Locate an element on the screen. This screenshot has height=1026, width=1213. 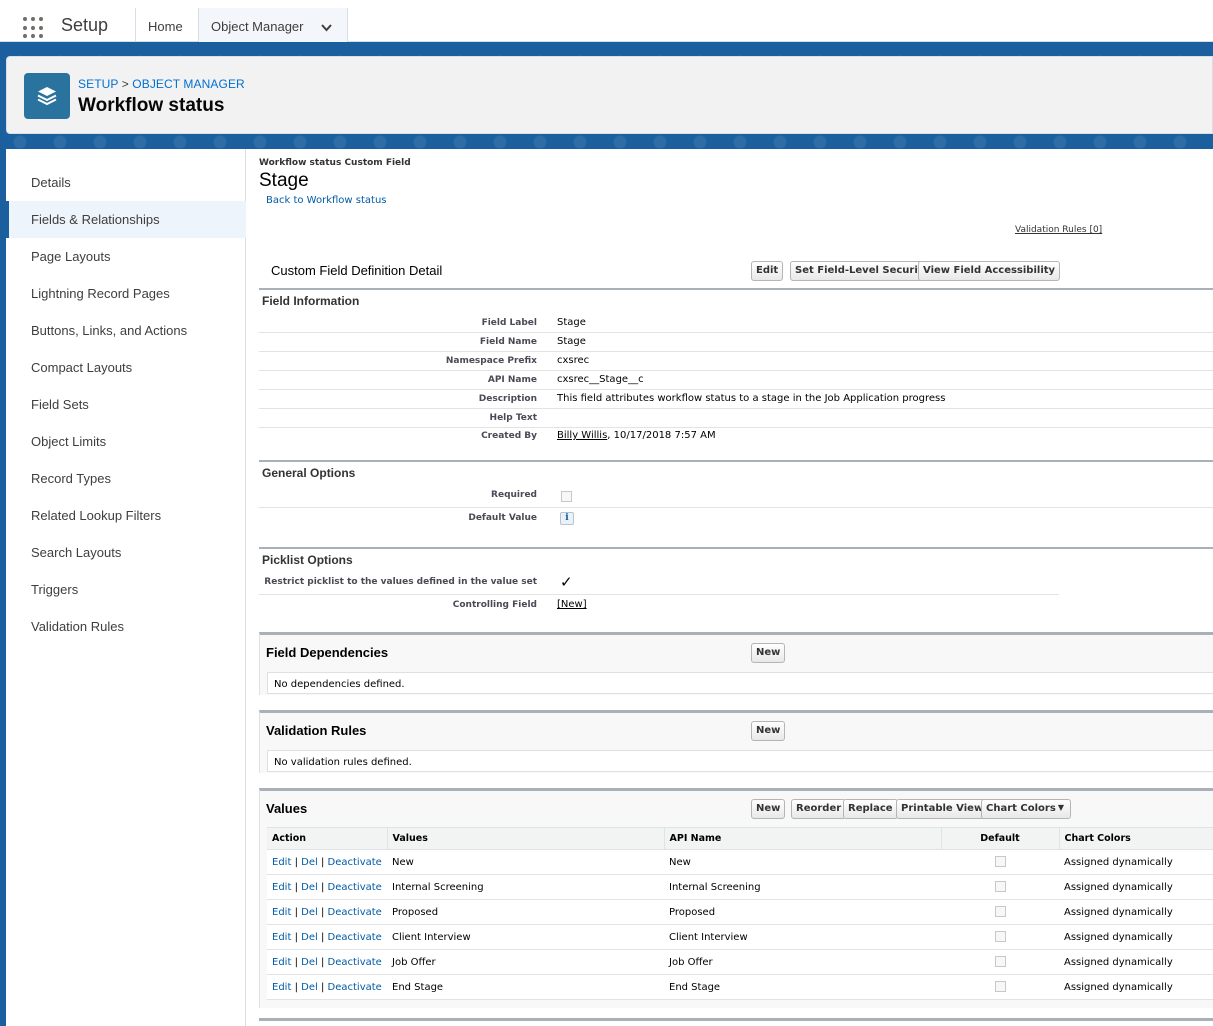
printable-view-button: Printable View is located at coordinates (942, 809).